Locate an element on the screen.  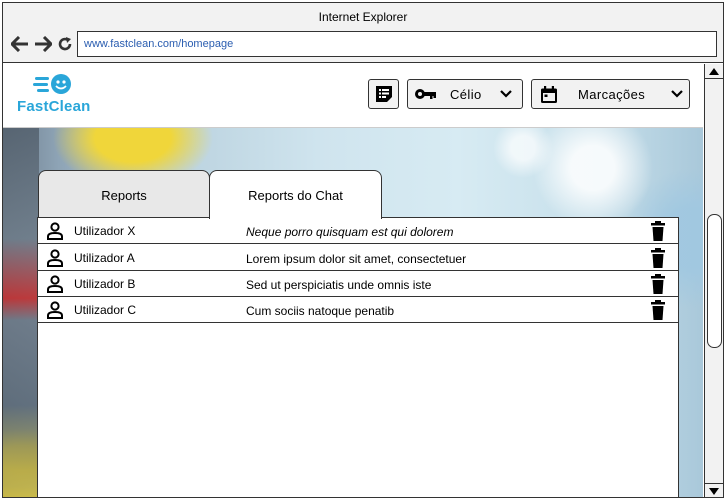
hero-background-edge is located at coordinates (21, 312).